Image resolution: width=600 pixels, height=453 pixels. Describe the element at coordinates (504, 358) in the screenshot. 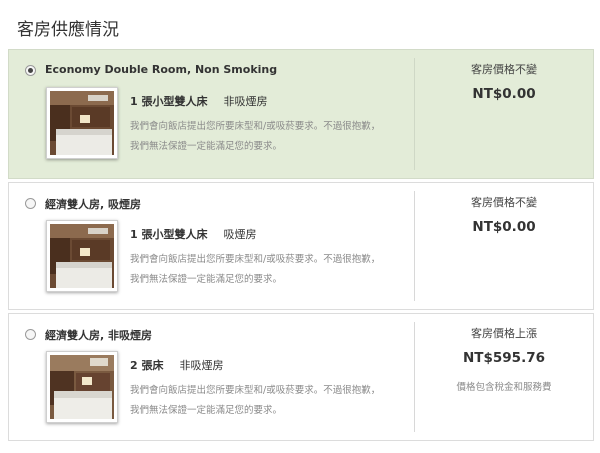

I see `price-amount: NT$595.76` at that location.